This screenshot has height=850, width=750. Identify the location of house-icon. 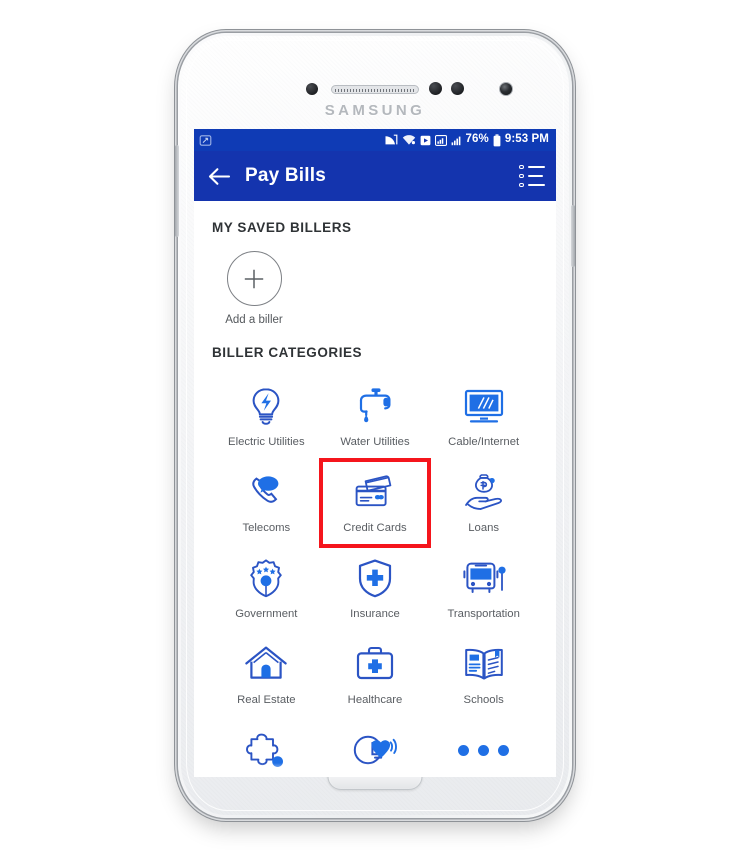
(266, 664).